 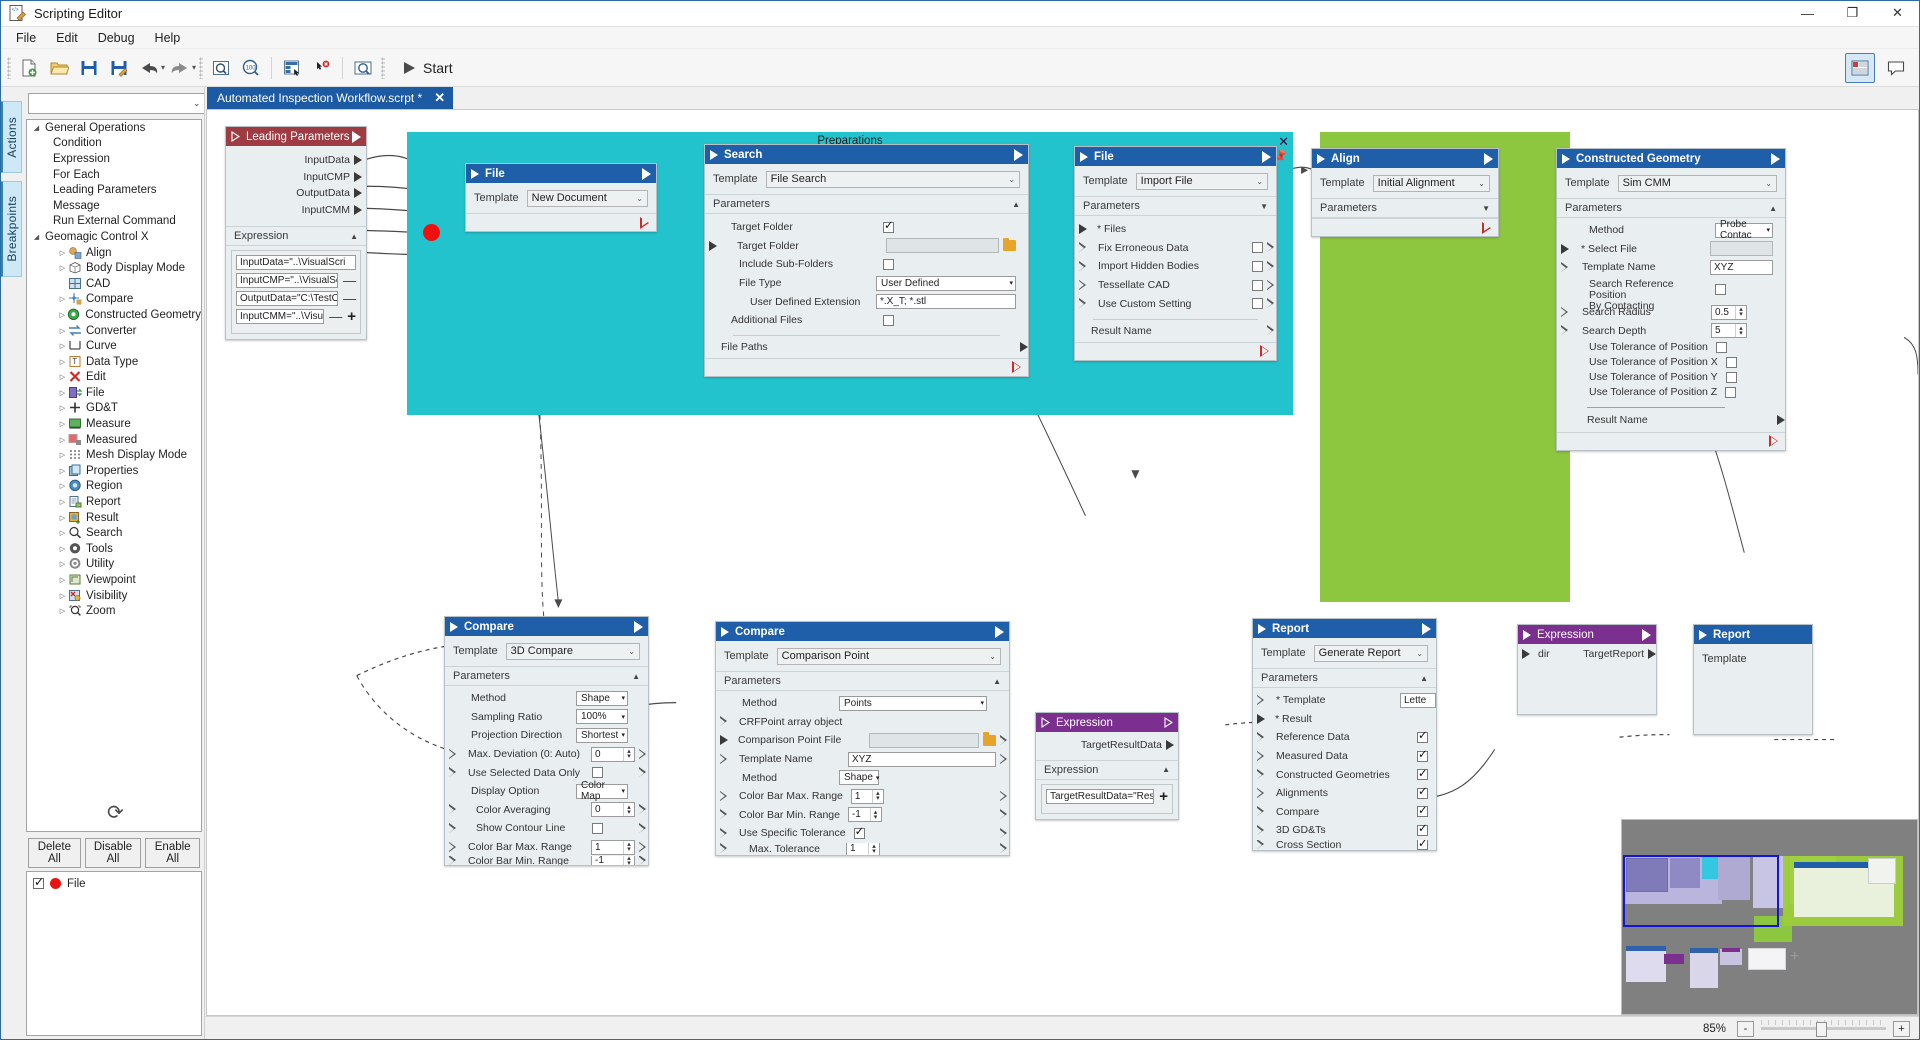 What do you see at coordinates (1405, 208) in the screenshot?
I see `parameters-section-header: Parameters ▼` at bounding box center [1405, 208].